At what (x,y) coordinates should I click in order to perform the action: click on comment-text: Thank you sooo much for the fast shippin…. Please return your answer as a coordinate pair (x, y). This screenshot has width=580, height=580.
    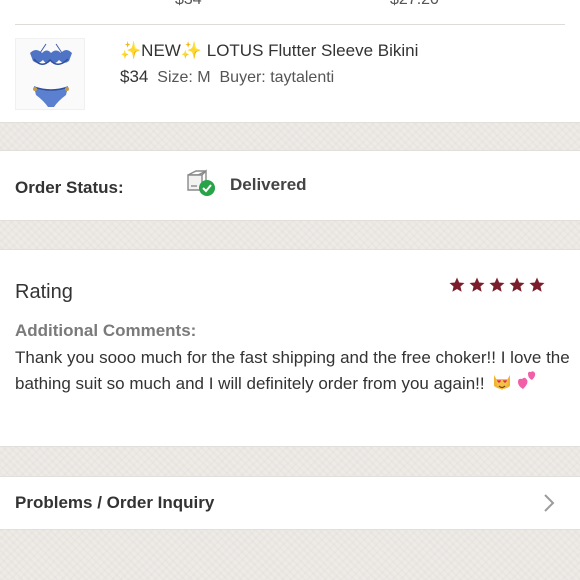
    Looking at the image, I should click on (292, 372).